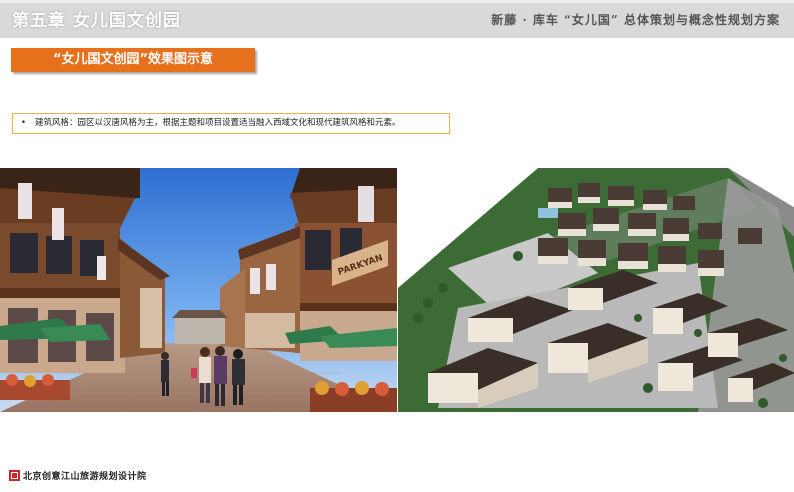  I want to click on seal-logo-icon, so click(14, 475).